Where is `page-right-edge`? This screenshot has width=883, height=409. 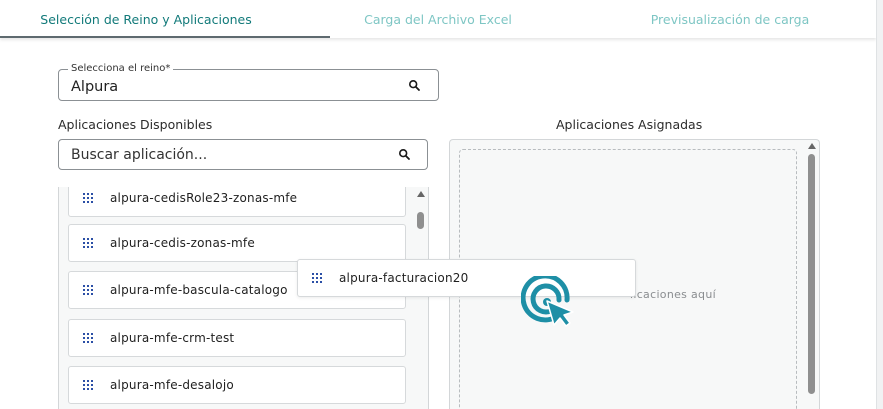 page-right-edge is located at coordinates (879, 204).